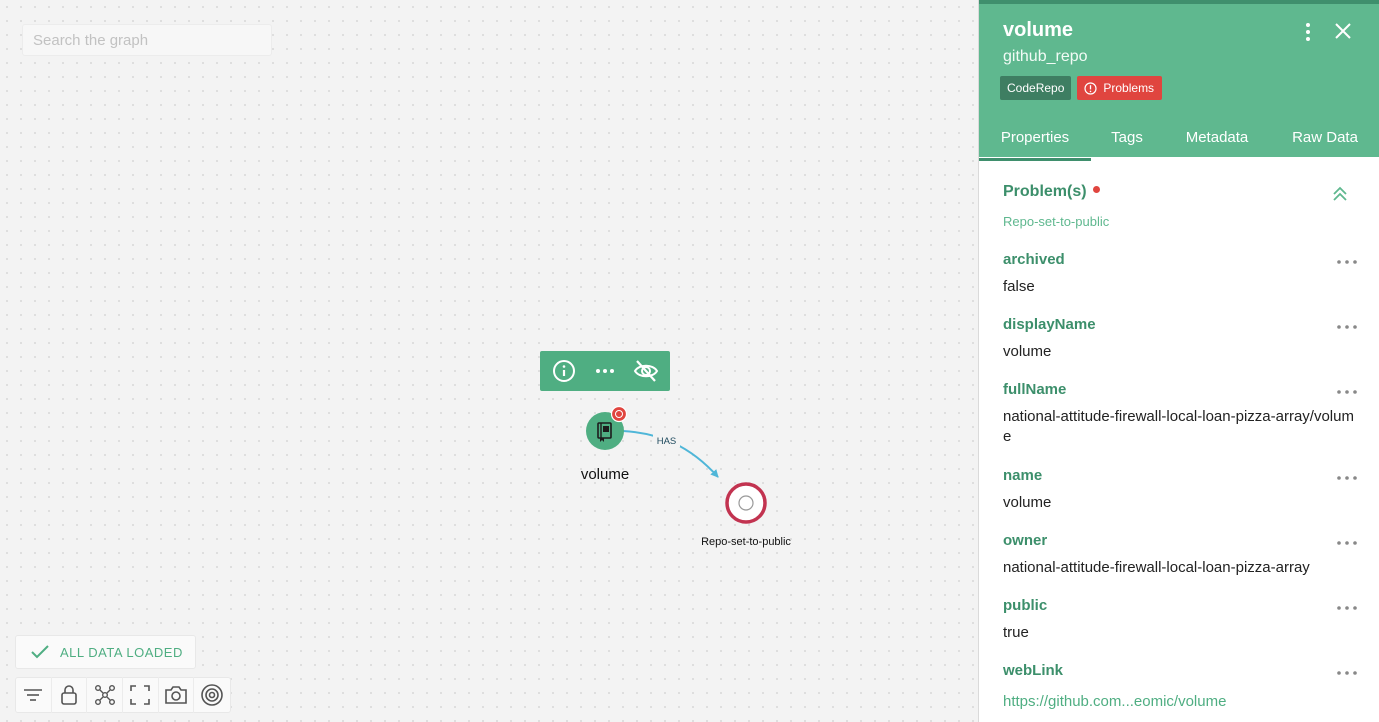  I want to click on lock-icon, so click(69, 695).